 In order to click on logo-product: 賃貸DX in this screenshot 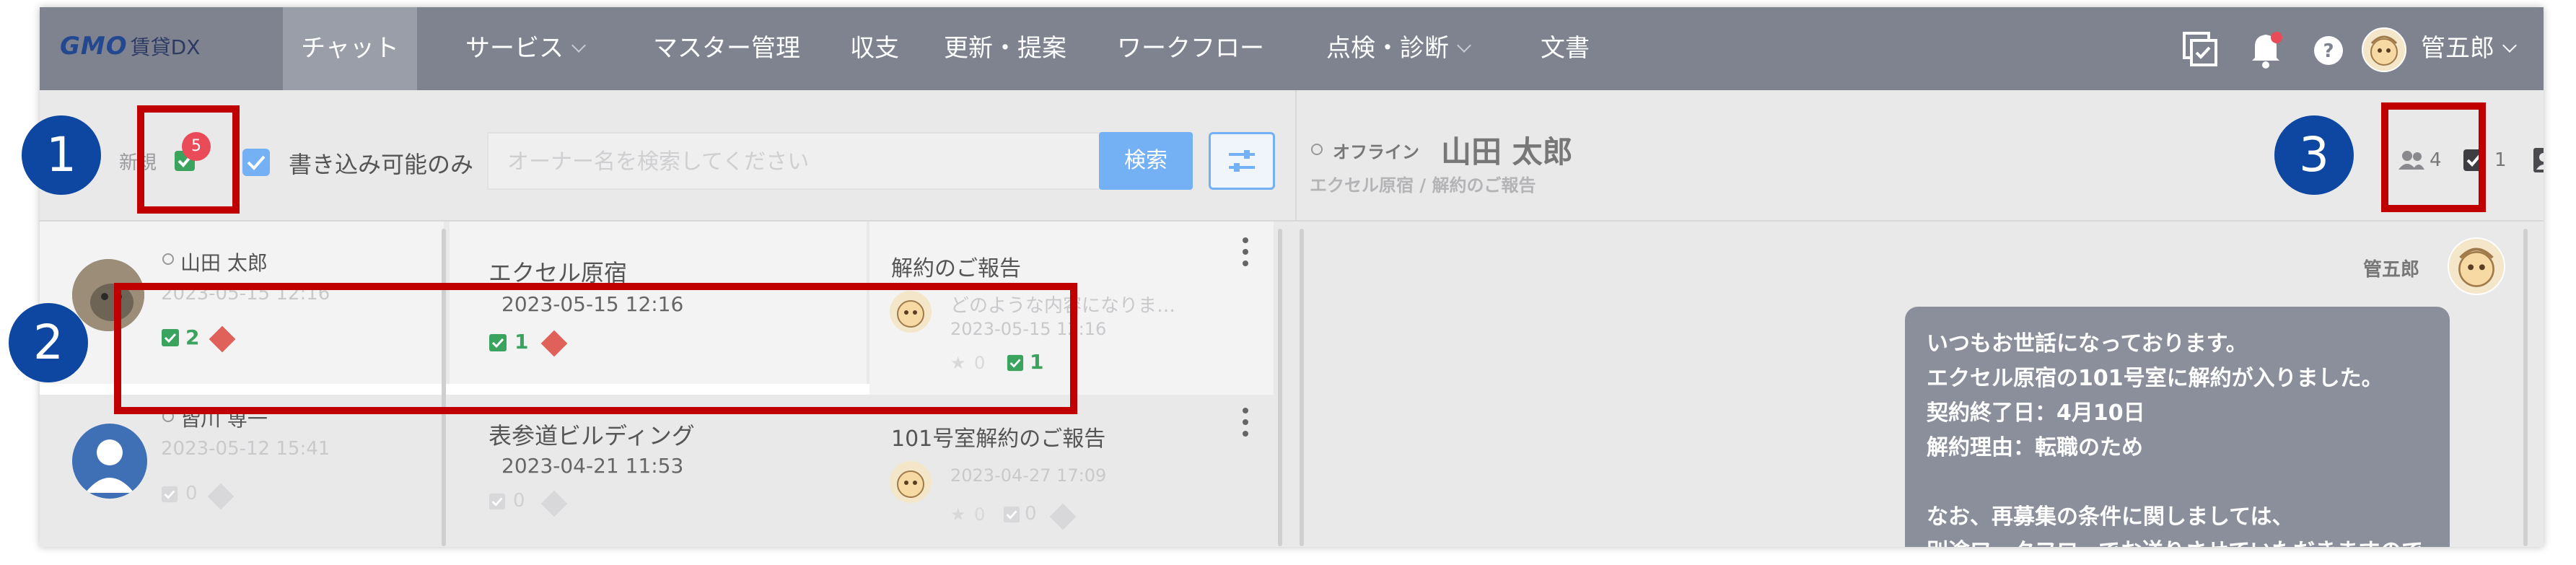, I will do `click(165, 47)`.